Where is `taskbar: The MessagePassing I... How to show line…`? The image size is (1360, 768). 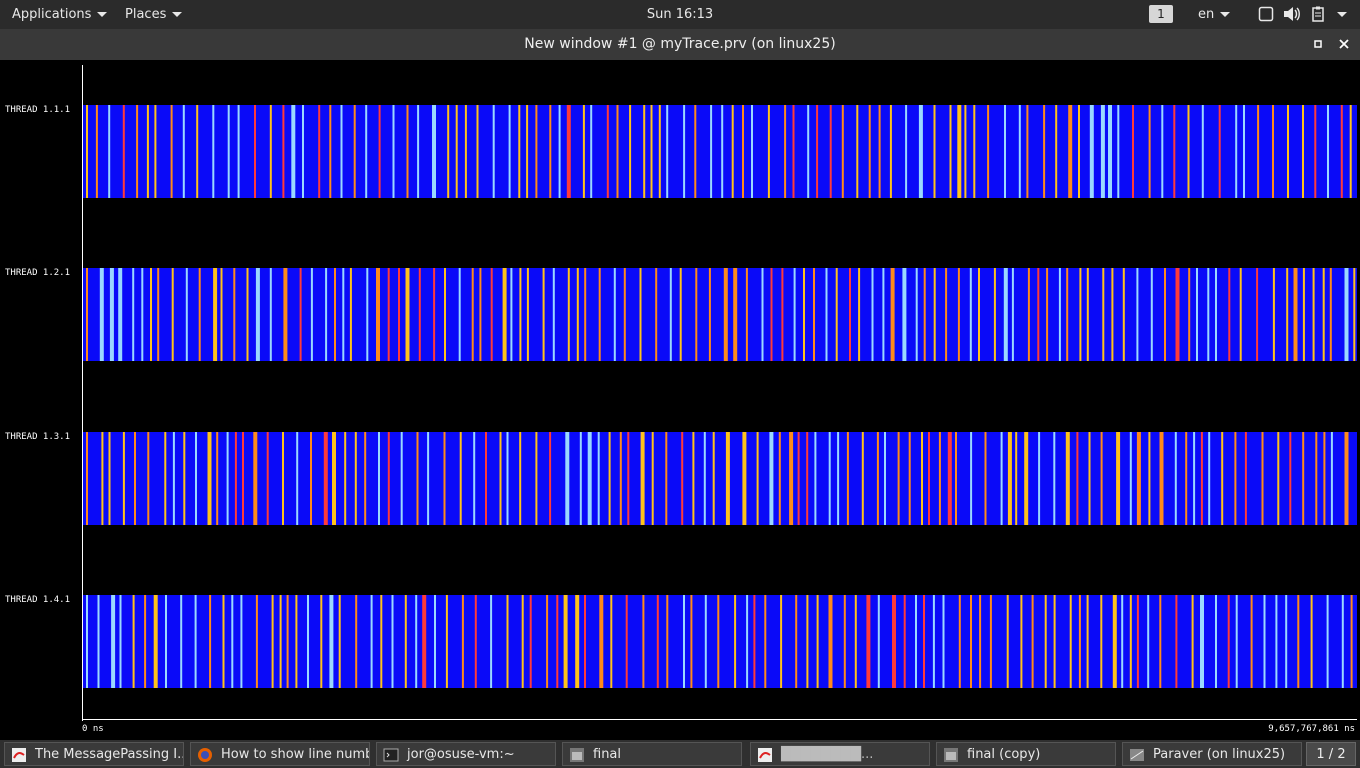 taskbar: The MessagePassing I... How to show line… is located at coordinates (680, 754).